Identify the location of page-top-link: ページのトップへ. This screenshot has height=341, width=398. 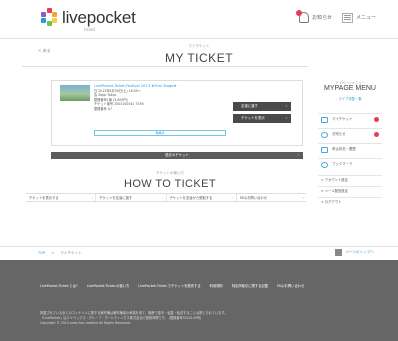
(354, 252).